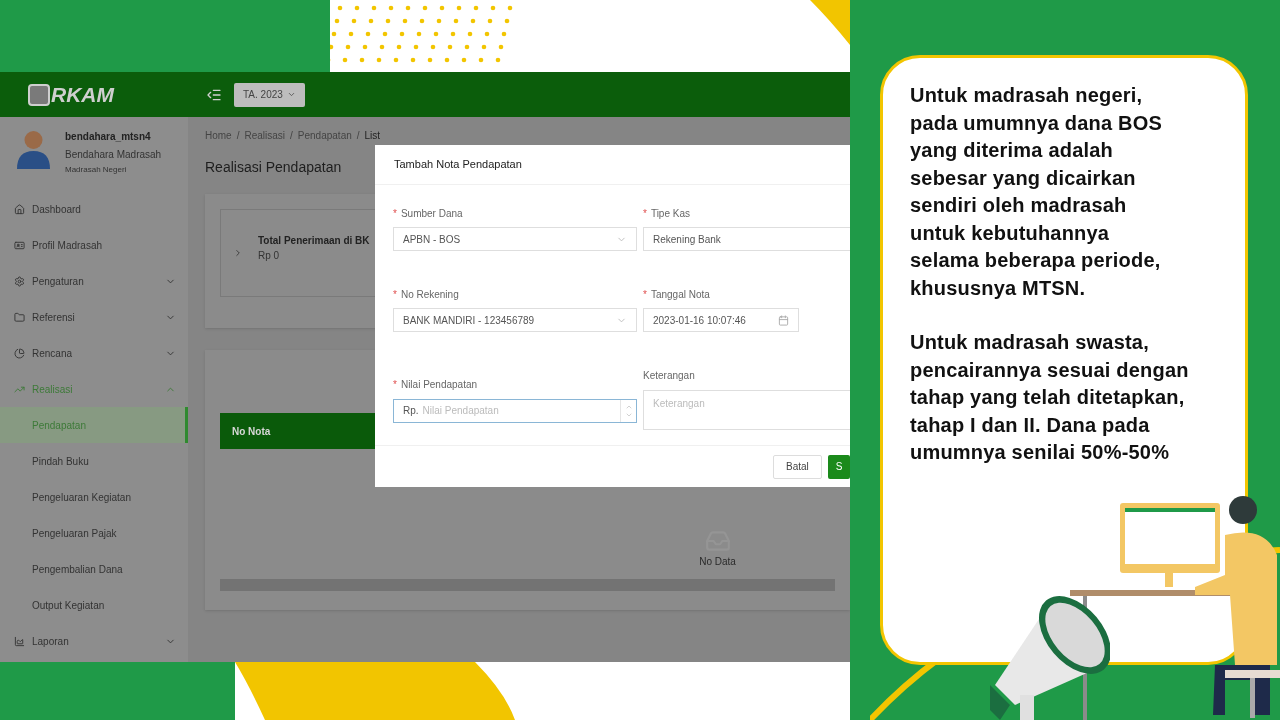 This screenshot has width=1280, height=720. What do you see at coordinates (429, 294) in the screenshot?
I see `field-label: No Rekening` at bounding box center [429, 294].